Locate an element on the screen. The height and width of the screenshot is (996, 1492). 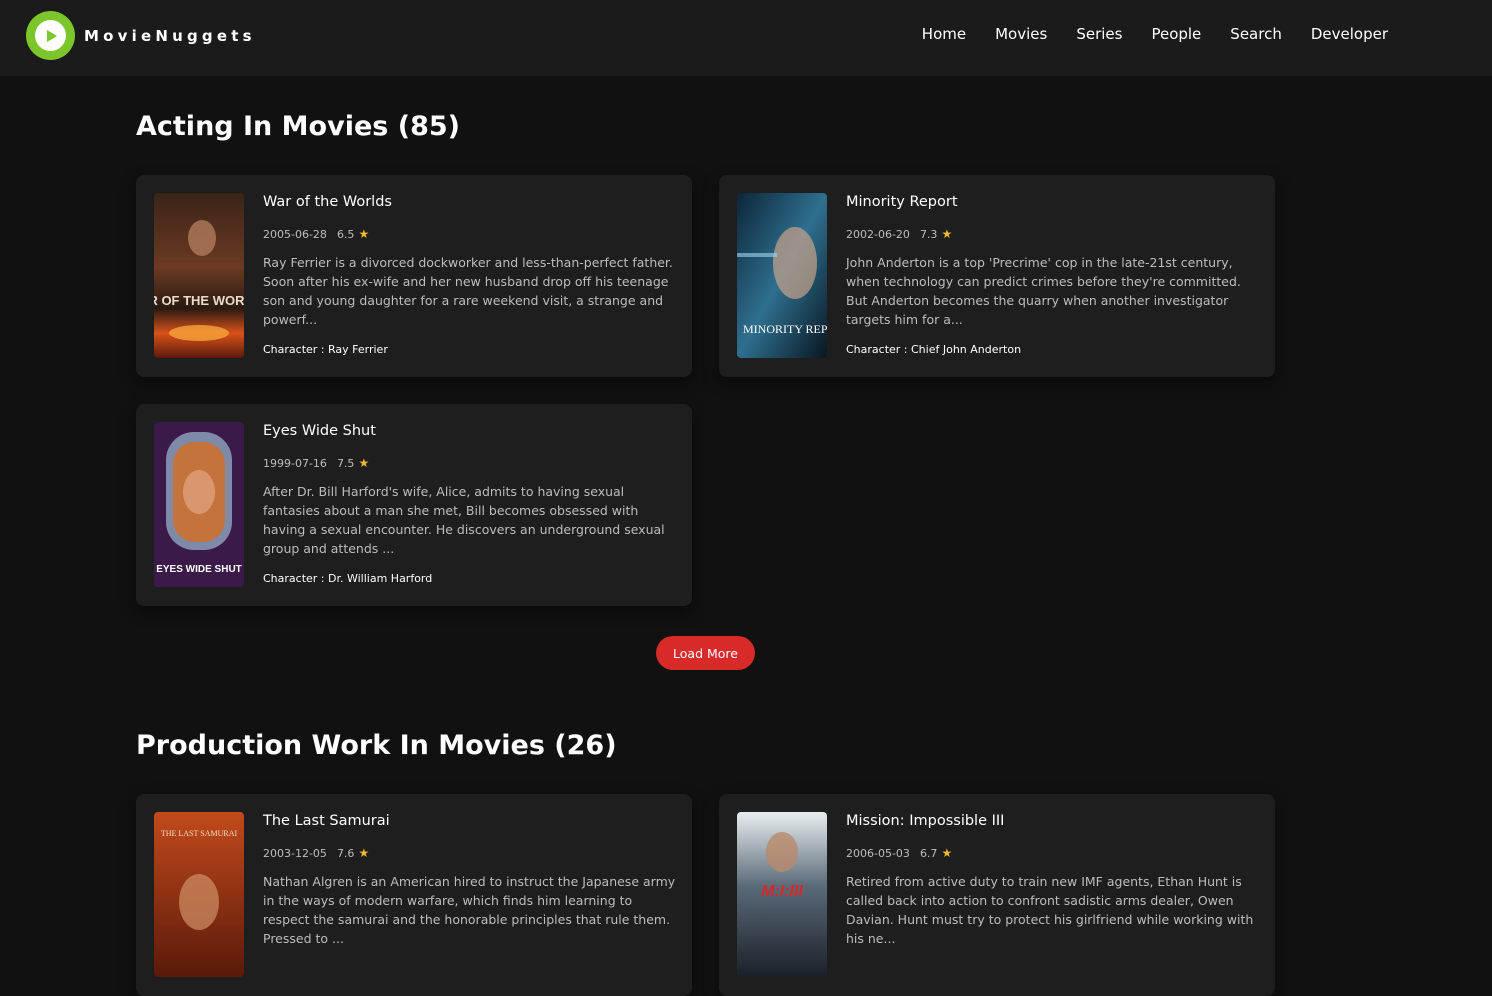
movie-meta: 2006-05-03 6.7 ★ is located at coordinates (899, 853).